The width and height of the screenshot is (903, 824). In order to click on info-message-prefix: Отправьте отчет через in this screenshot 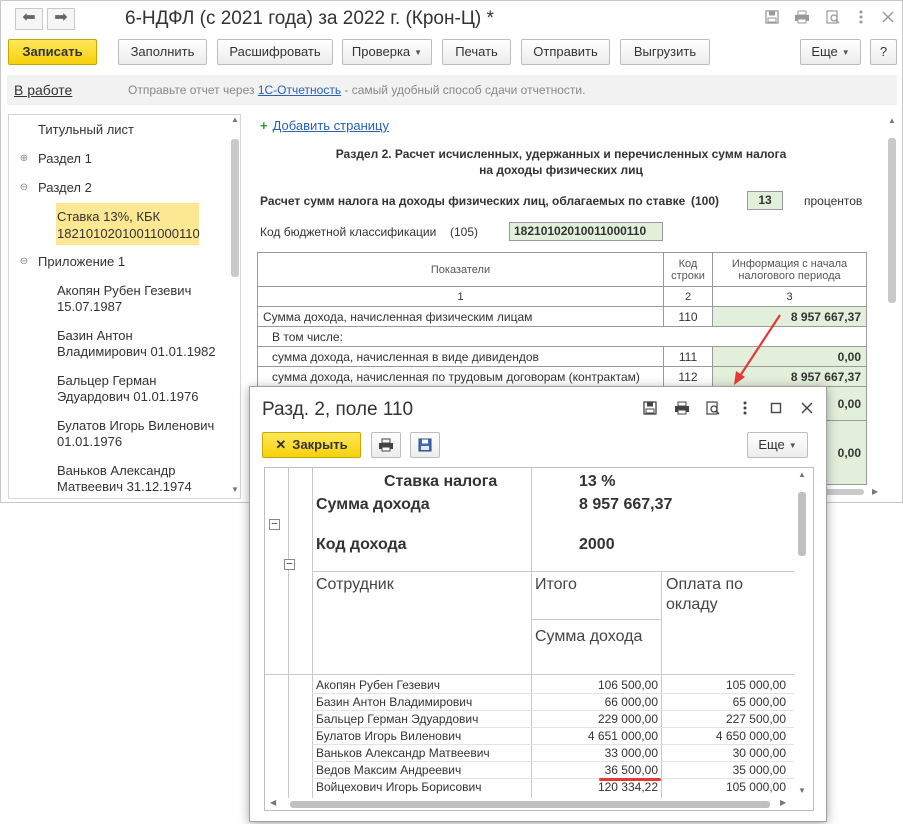, I will do `click(193, 90)`.